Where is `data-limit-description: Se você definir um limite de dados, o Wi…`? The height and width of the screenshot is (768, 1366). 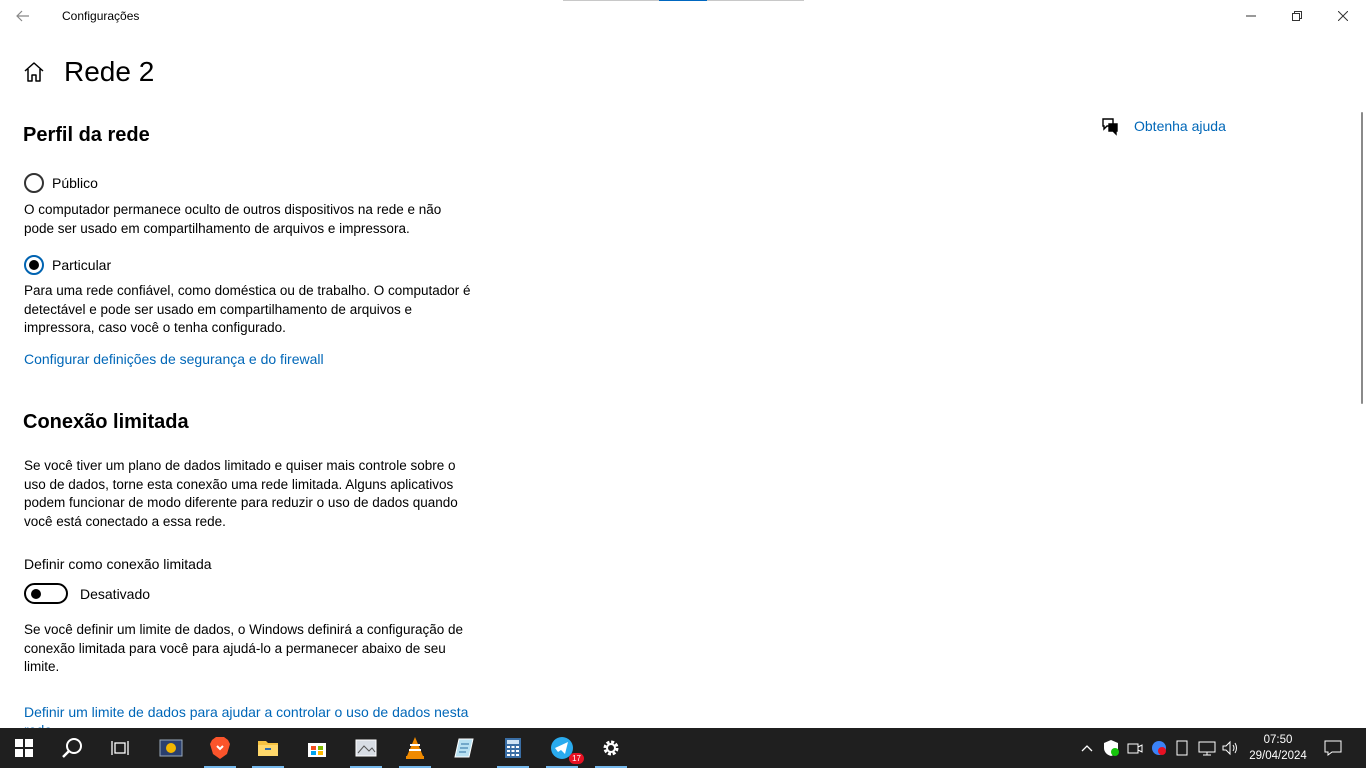 data-limit-description: Se você definir um limite de dados, o Wi… is located at coordinates (243, 648).